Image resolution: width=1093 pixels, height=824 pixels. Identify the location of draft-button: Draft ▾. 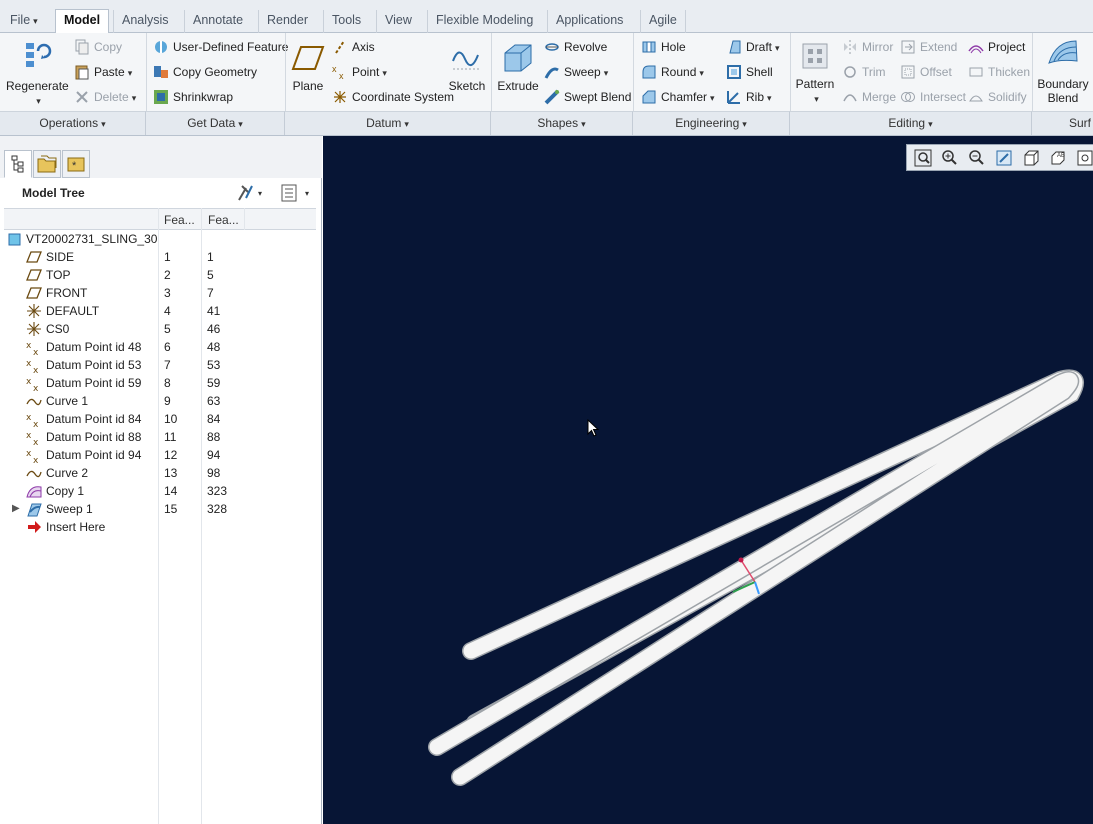
(753, 47).